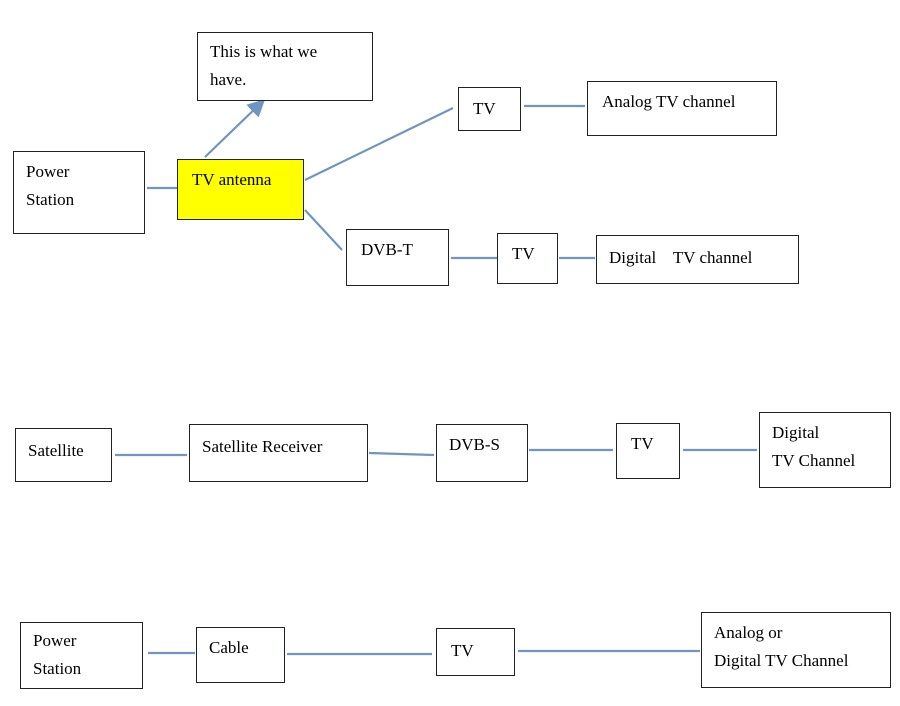 The image size is (900, 706). Describe the element at coordinates (379, 144) in the screenshot. I see `connector-antenna-tv1` at that location.